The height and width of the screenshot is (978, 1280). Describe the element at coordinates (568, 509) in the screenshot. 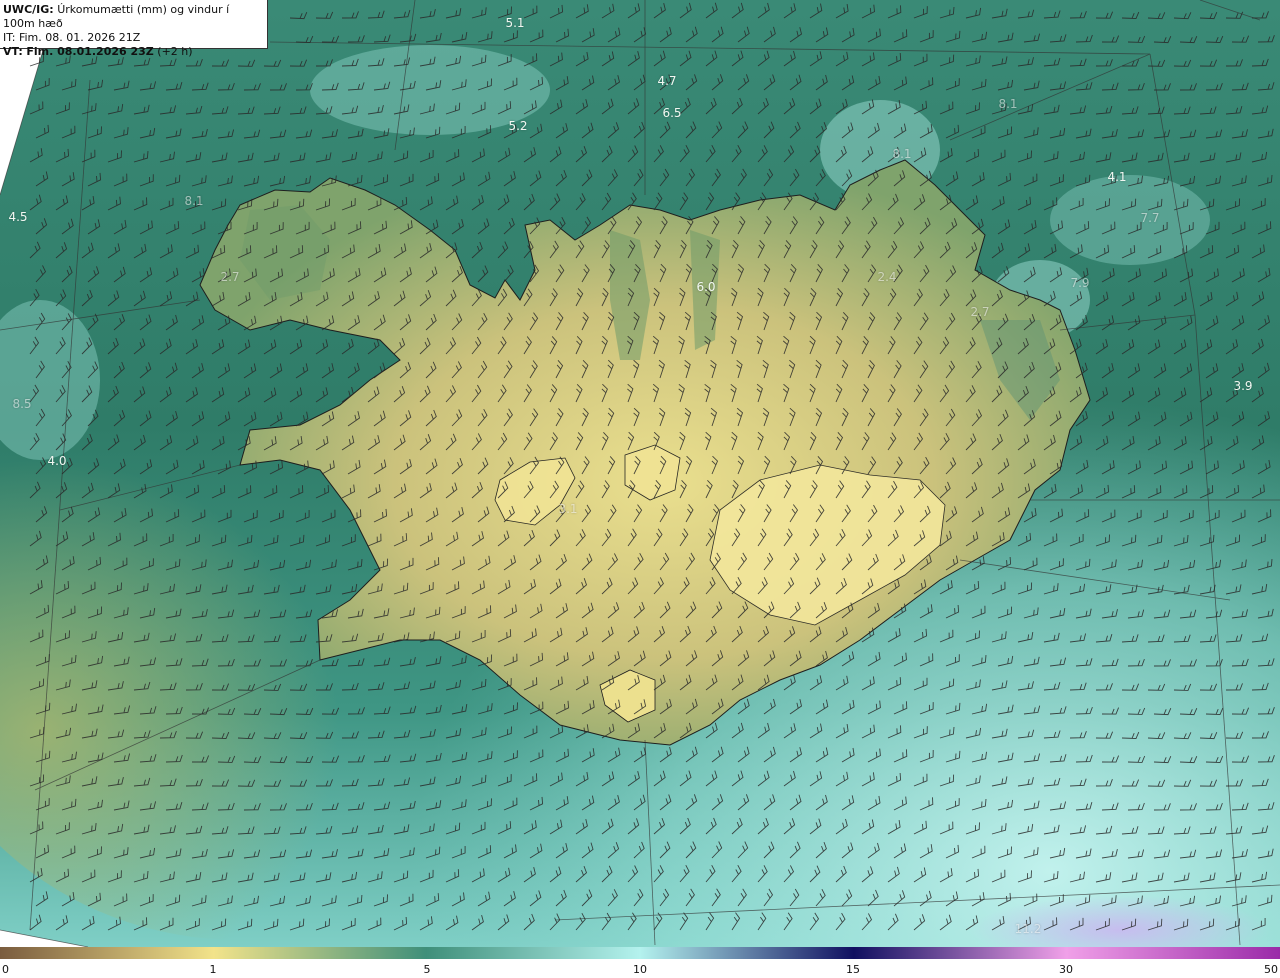

I see `map-value-label: 3.1` at that location.